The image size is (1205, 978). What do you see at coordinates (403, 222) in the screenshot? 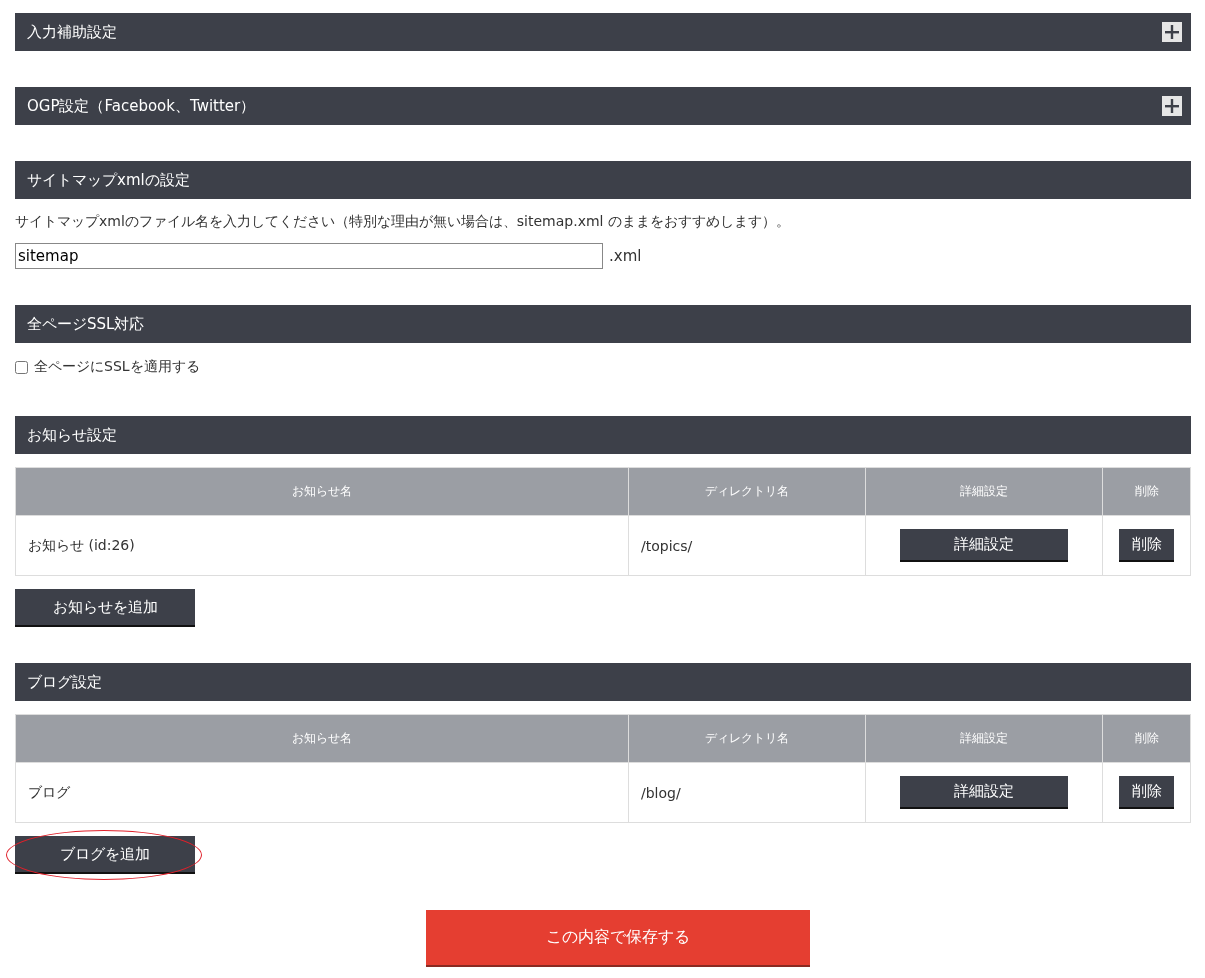
I see `description-text: サイトマップxmlのファイル名を入力してください（特別な理由が無い場合は、sitemap.xml のままをおすすめします）。` at bounding box center [403, 222].